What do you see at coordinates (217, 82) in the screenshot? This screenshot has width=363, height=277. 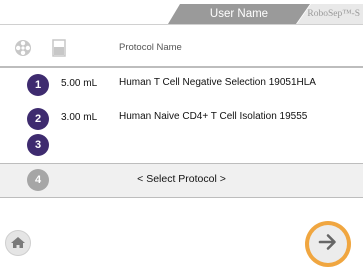 I see `protocol-name-1: Human T Cell Negative Selection 19051HLA` at bounding box center [217, 82].